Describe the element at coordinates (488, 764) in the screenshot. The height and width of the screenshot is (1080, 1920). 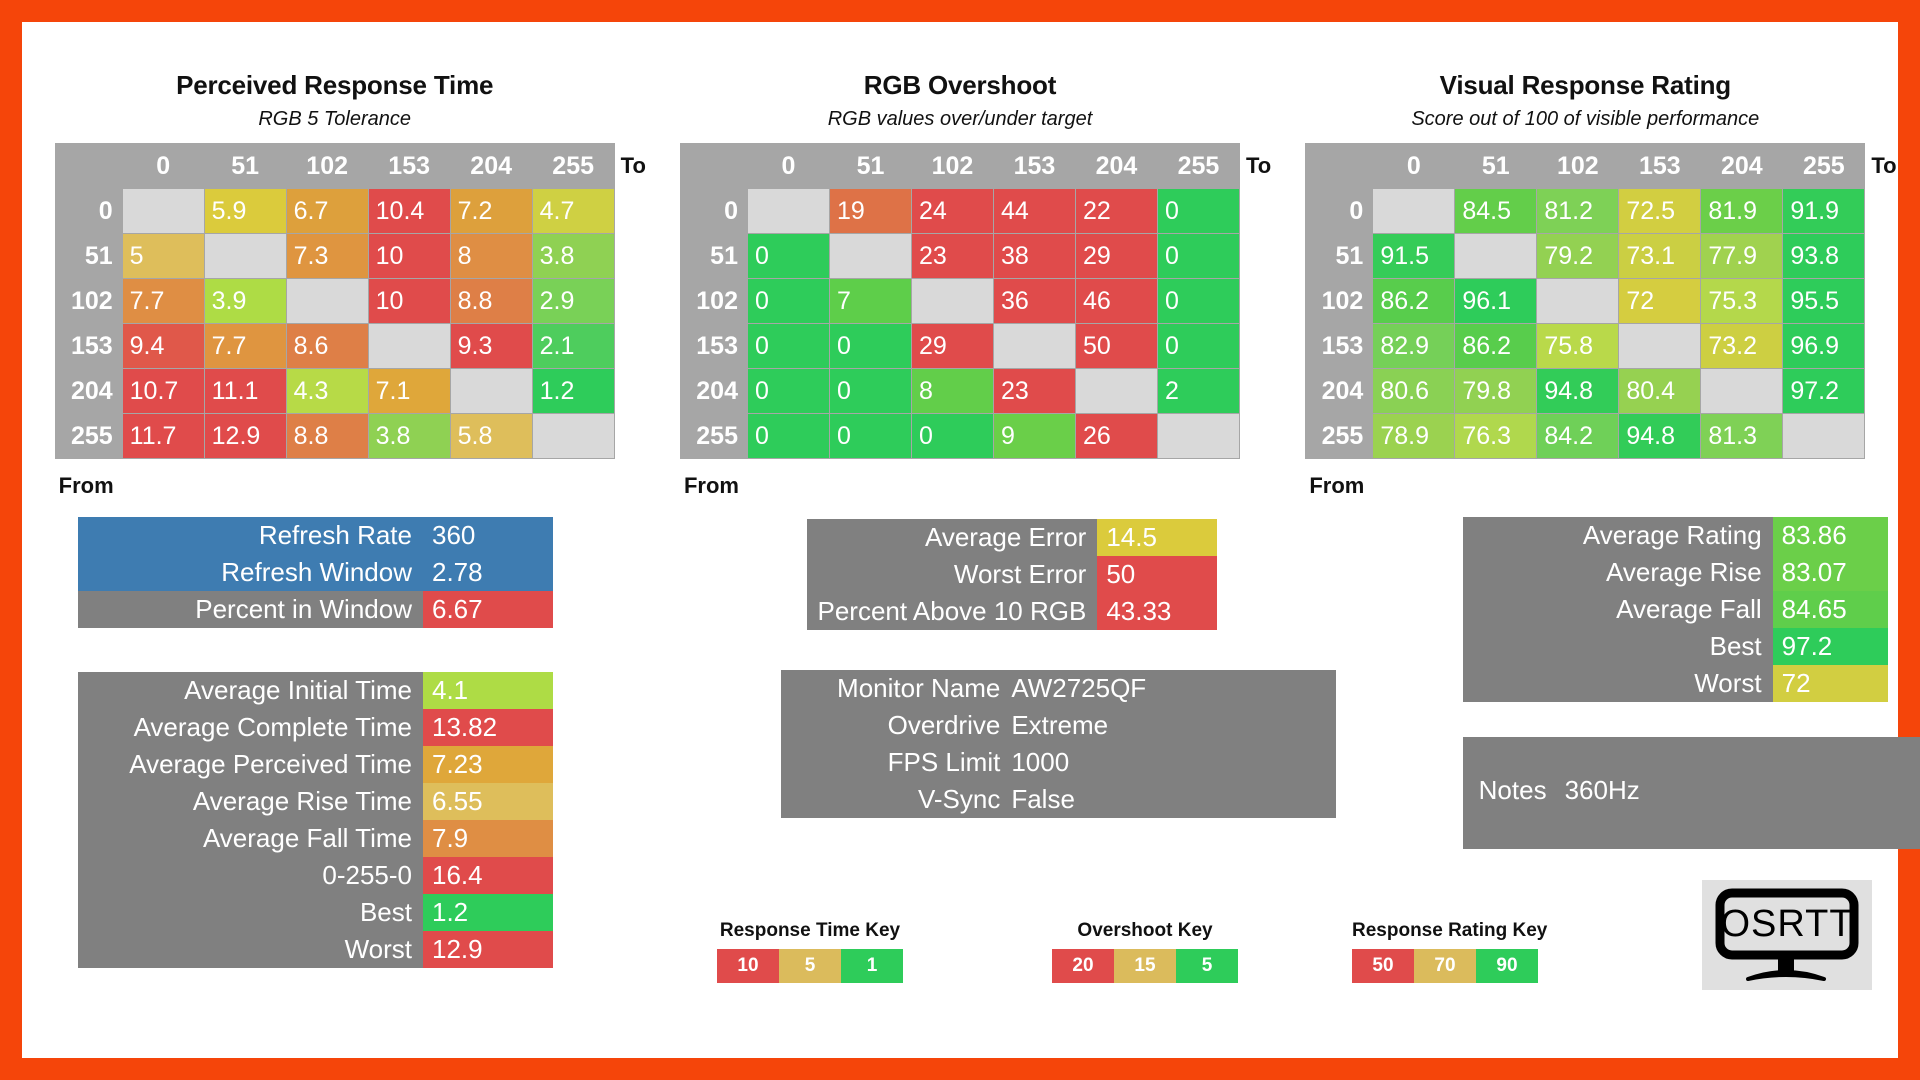
I see `summary-value: 7.23` at that location.